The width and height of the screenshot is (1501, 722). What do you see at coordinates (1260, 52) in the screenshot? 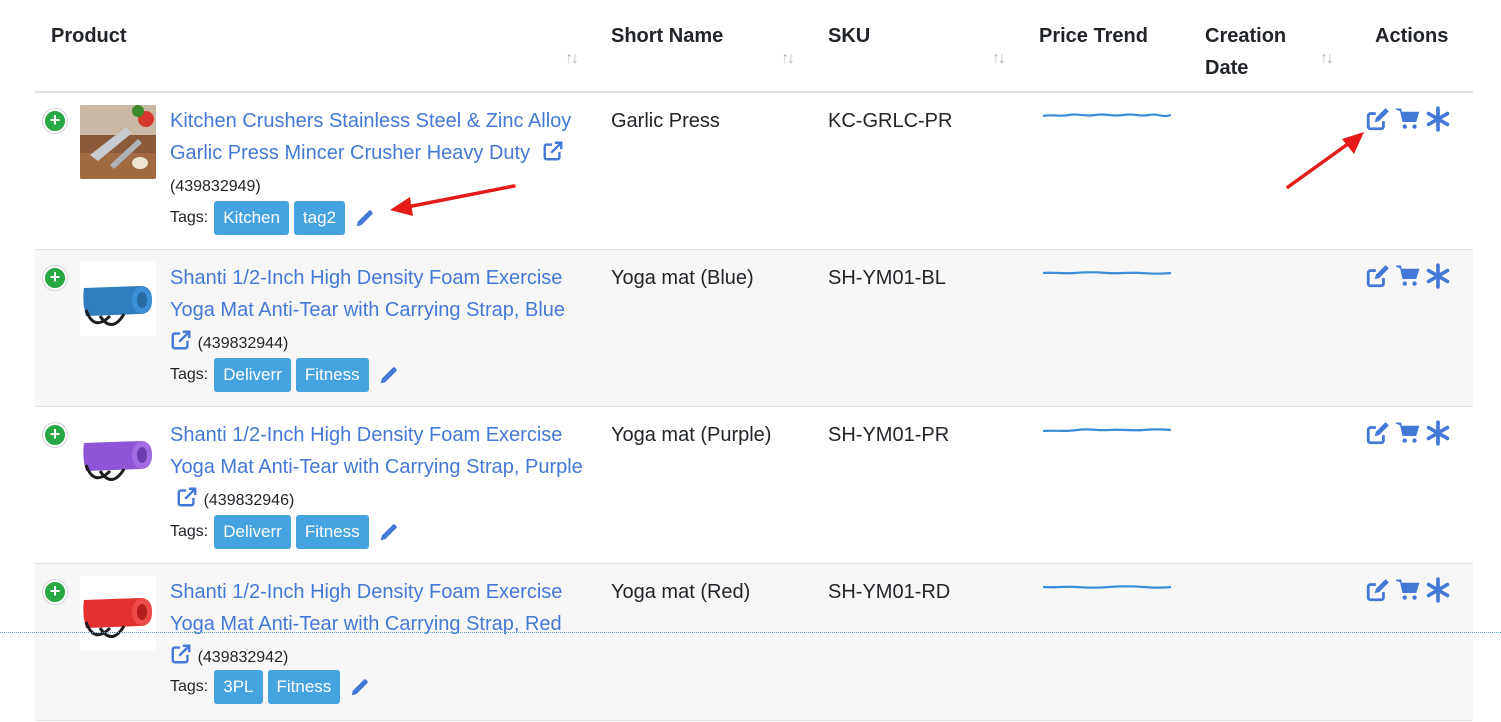
I see `col-creation-date: Creation Date` at bounding box center [1260, 52].